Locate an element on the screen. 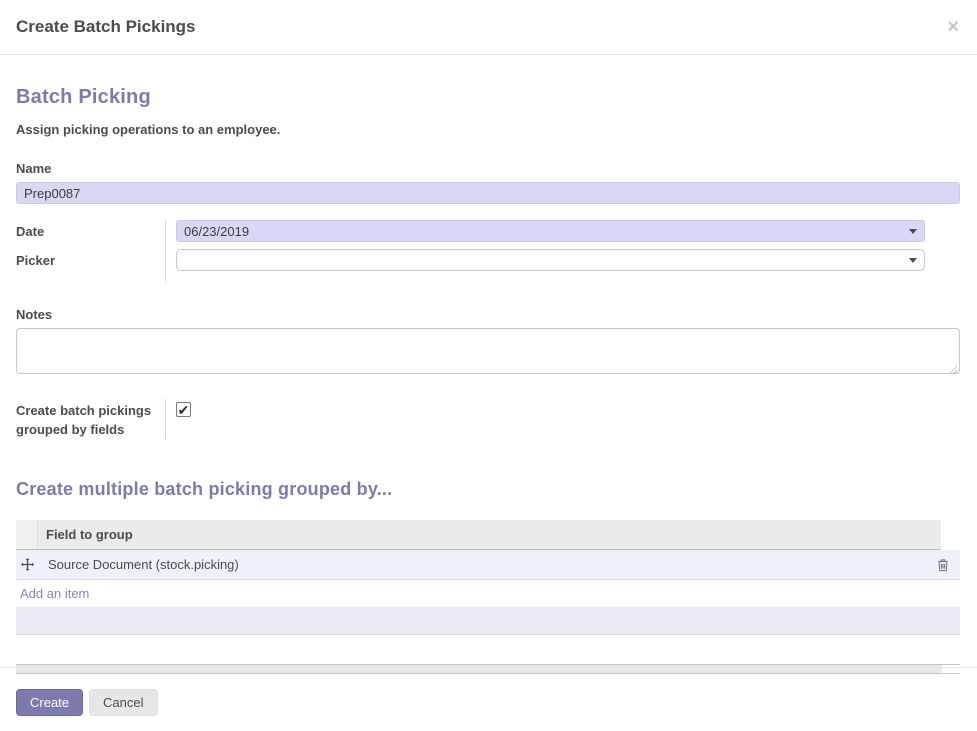 The width and height of the screenshot is (977, 731). field-to-group-header: Field to group is located at coordinates (489, 534).